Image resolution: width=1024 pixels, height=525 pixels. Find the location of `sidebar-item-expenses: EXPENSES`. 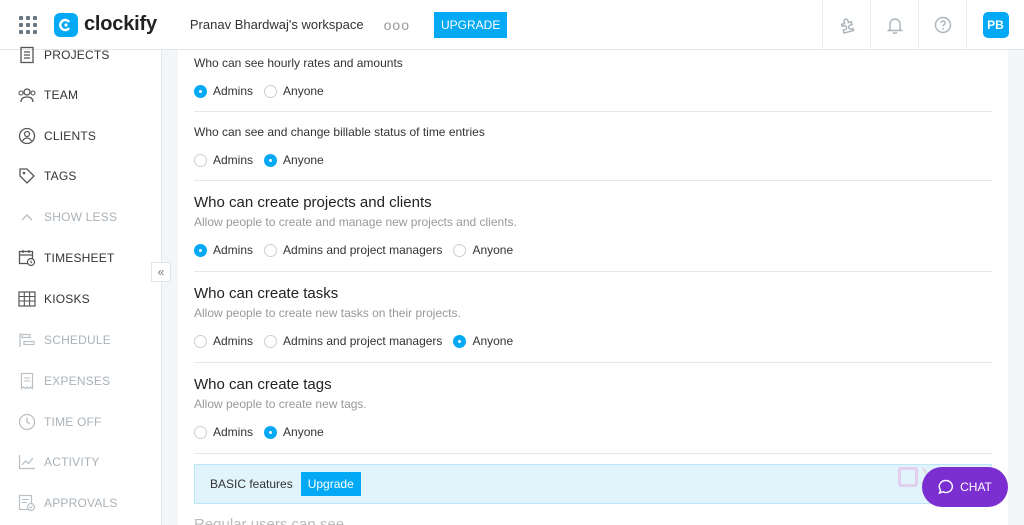

sidebar-item-expenses: EXPENSES is located at coordinates (81, 381).